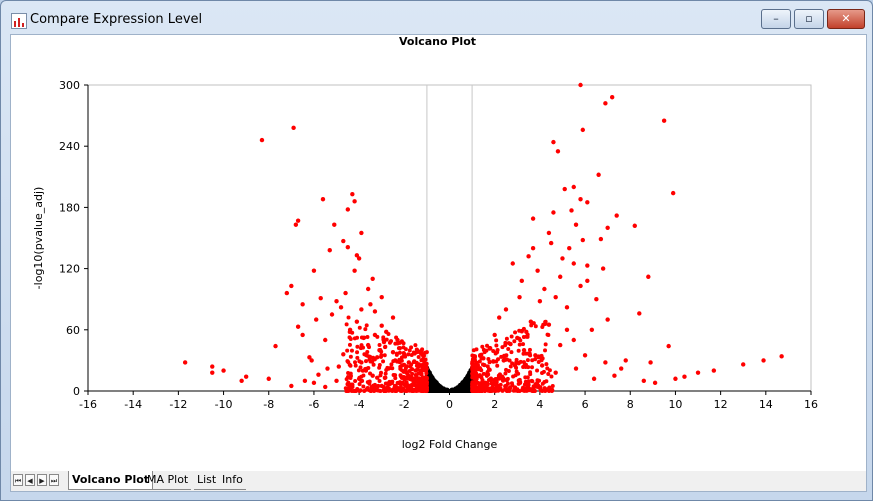 This screenshot has width=873, height=501. What do you see at coordinates (69, 146) in the screenshot?
I see `y-tick-label: 240` at bounding box center [69, 146].